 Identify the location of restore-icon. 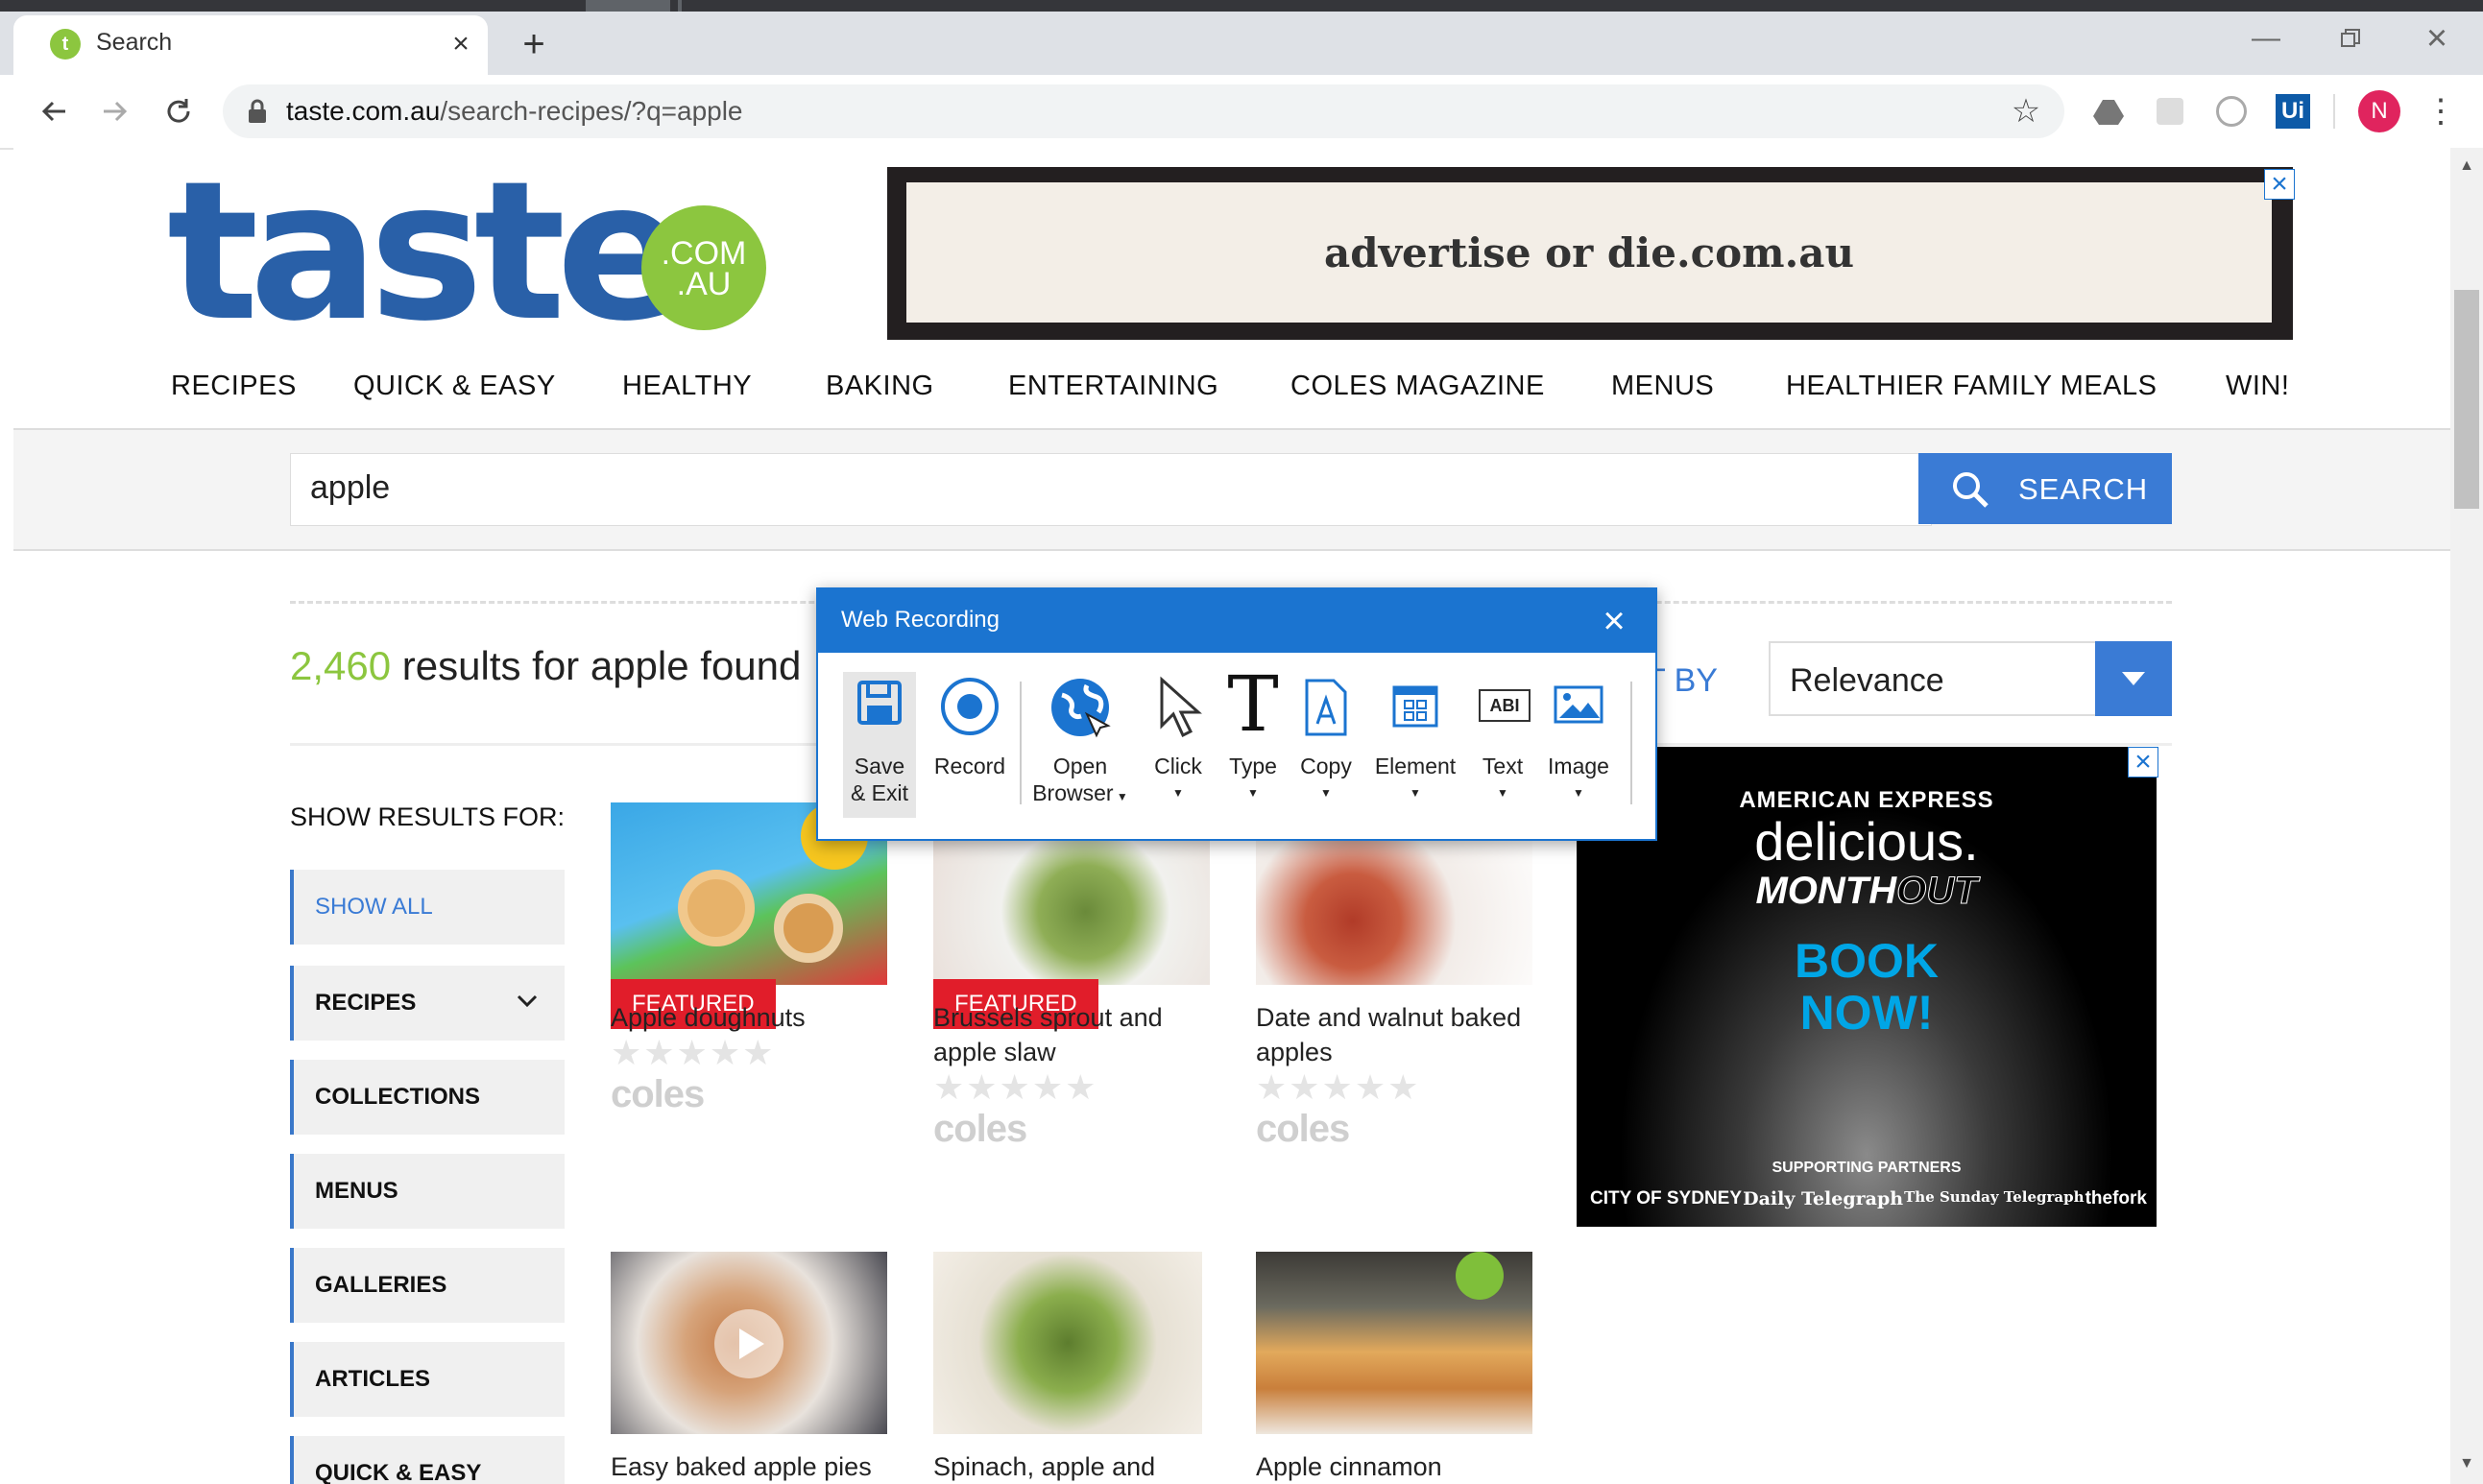
(2350, 38).